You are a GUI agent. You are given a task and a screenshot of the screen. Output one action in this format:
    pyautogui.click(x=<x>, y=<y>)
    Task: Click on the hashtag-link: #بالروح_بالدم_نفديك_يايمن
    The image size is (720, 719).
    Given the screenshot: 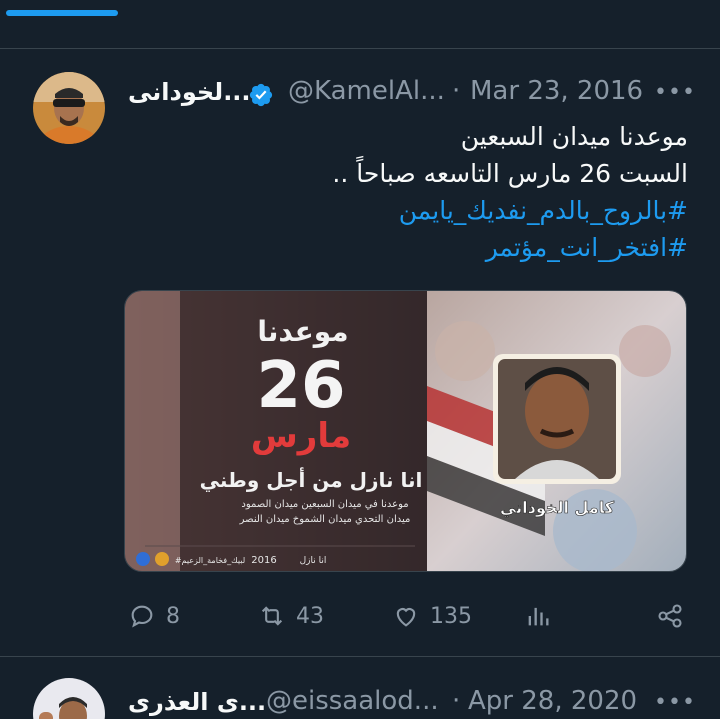 What is the action you would take?
    pyautogui.click(x=510, y=210)
    